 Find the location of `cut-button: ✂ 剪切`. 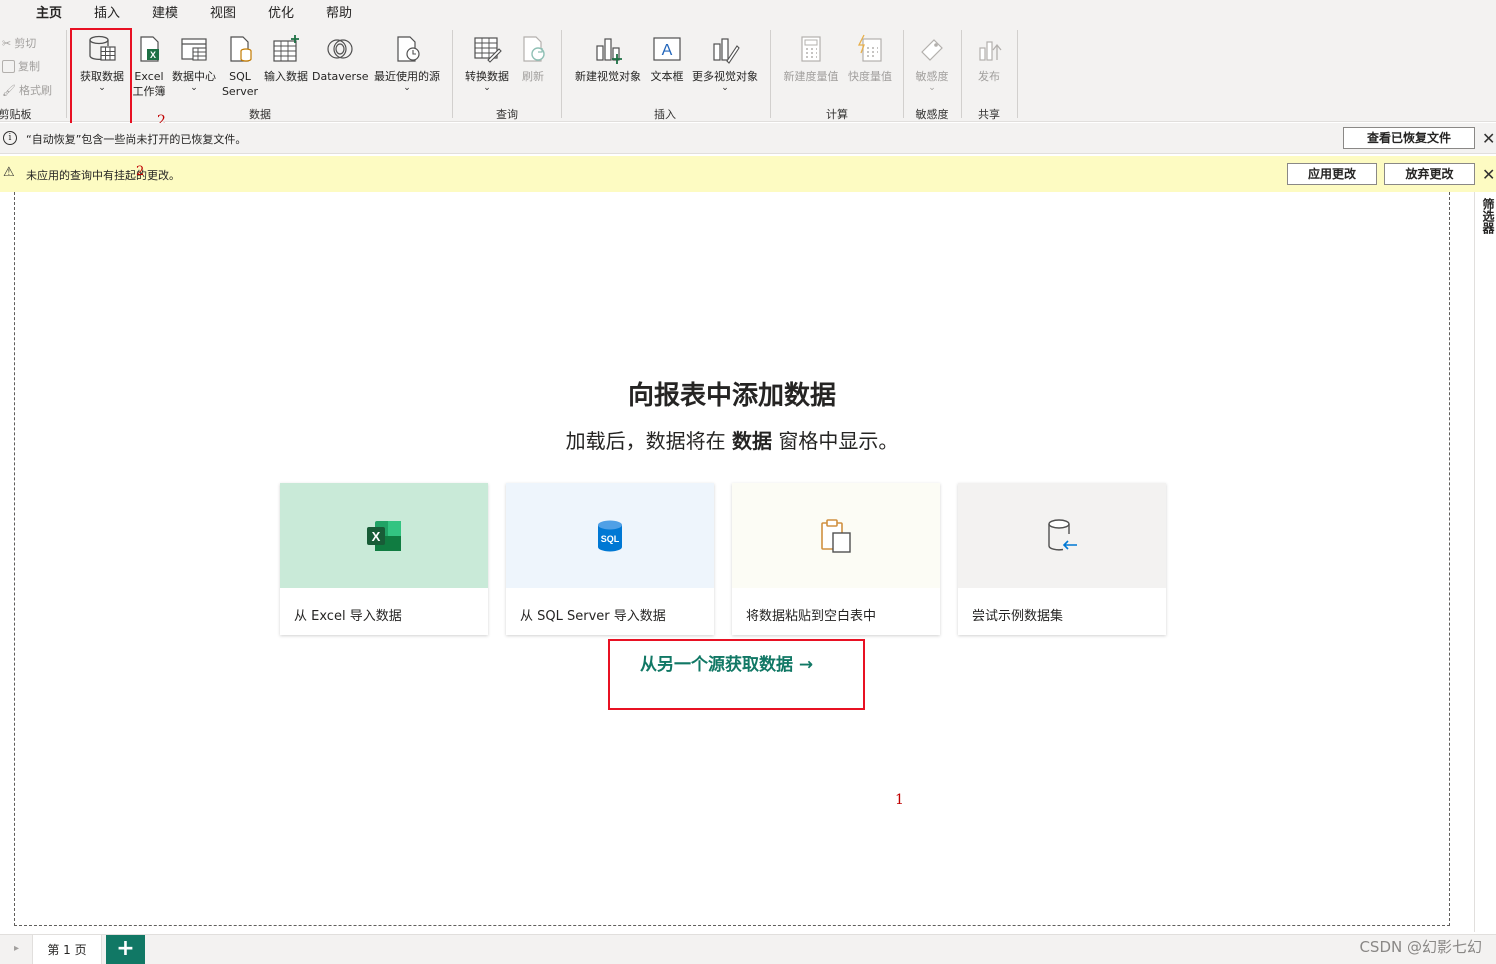

cut-button: ✂ 剪切 is located at coordinates (19, 43).